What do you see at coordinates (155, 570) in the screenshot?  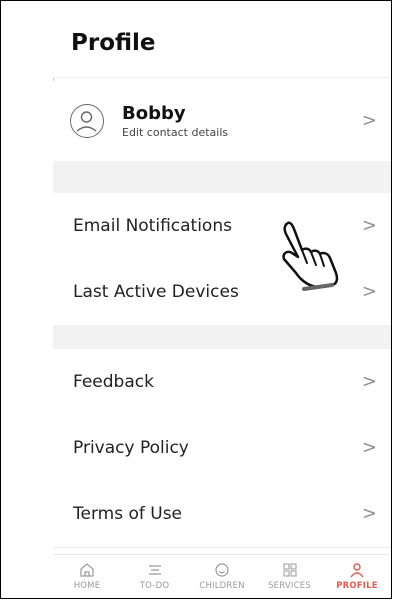 I see `list-icon` at bounding box center [155, 570].